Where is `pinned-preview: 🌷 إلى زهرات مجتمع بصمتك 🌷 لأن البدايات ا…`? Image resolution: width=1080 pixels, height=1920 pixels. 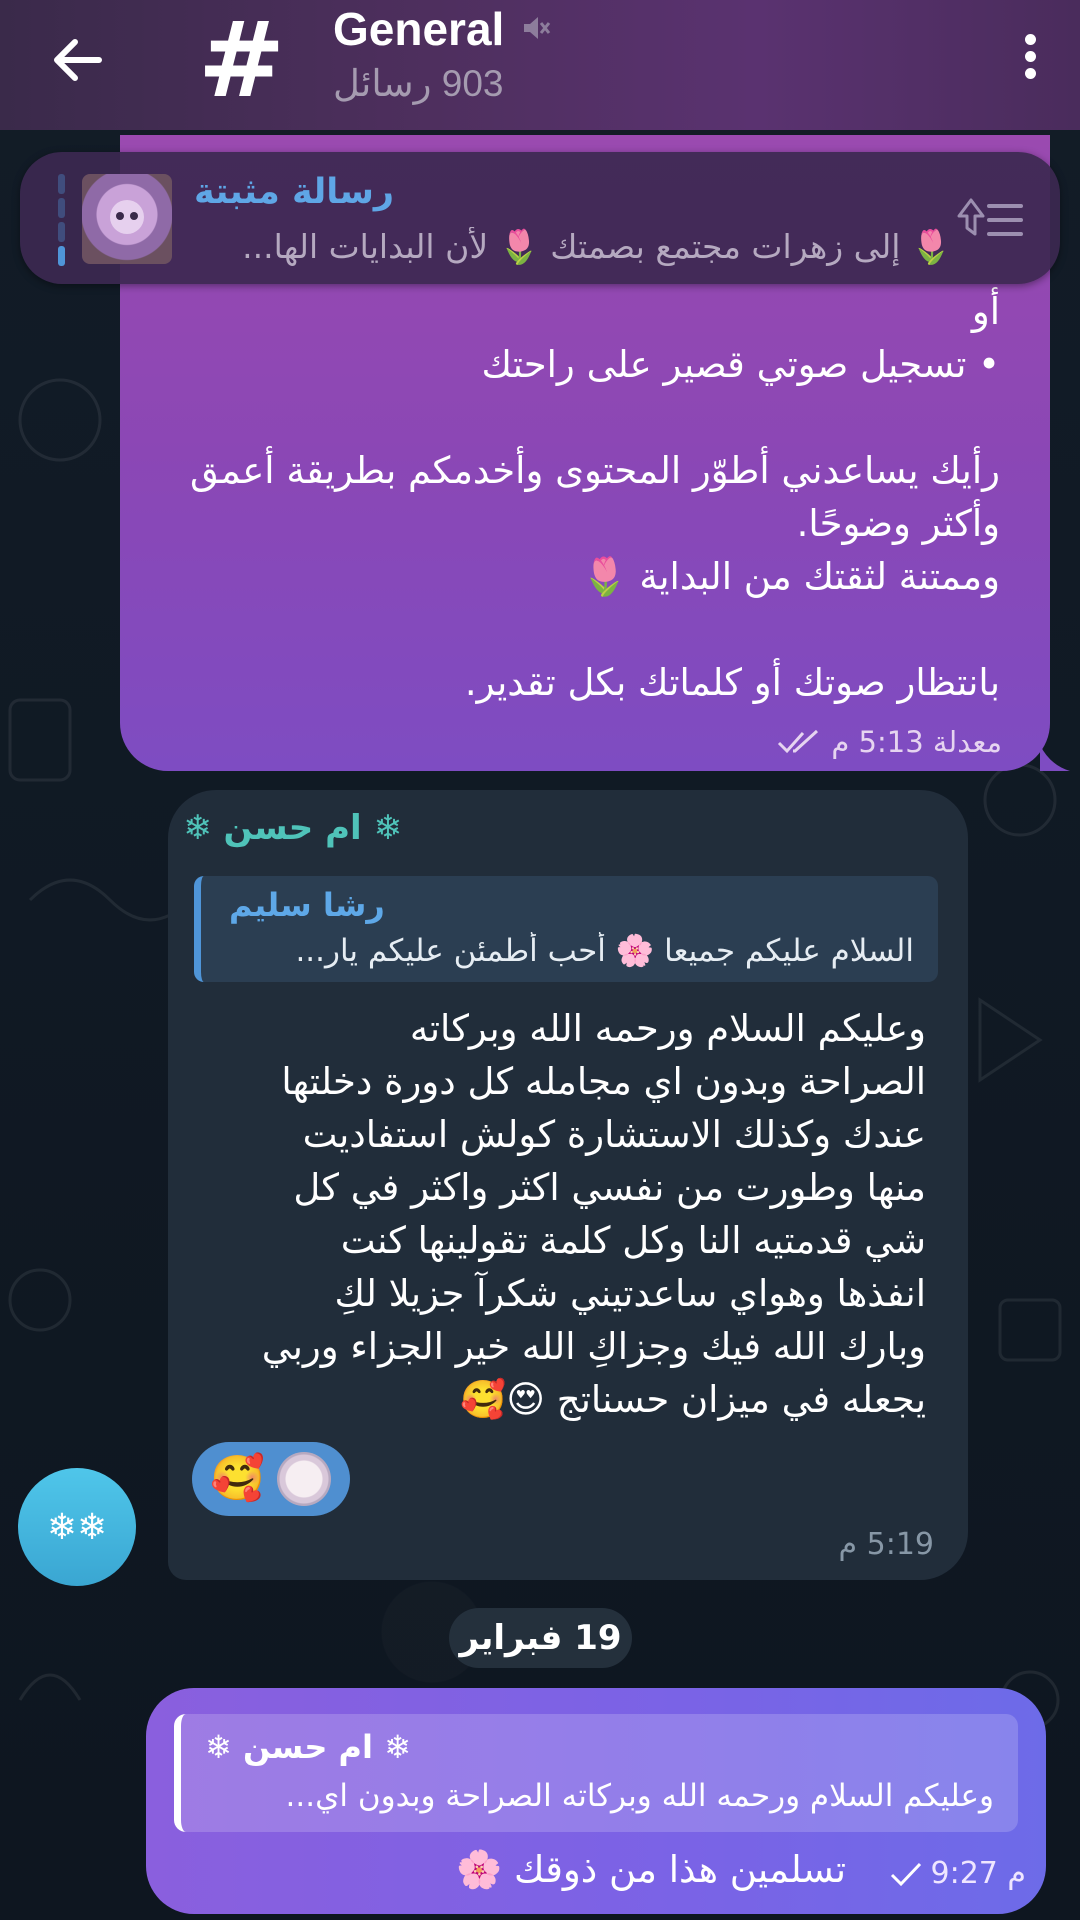
pinned-preview: 🌷 إلى زهرات مجتمع بصمتك 🌷 لأن البدايات ا… is located at coordinates (597, 246).